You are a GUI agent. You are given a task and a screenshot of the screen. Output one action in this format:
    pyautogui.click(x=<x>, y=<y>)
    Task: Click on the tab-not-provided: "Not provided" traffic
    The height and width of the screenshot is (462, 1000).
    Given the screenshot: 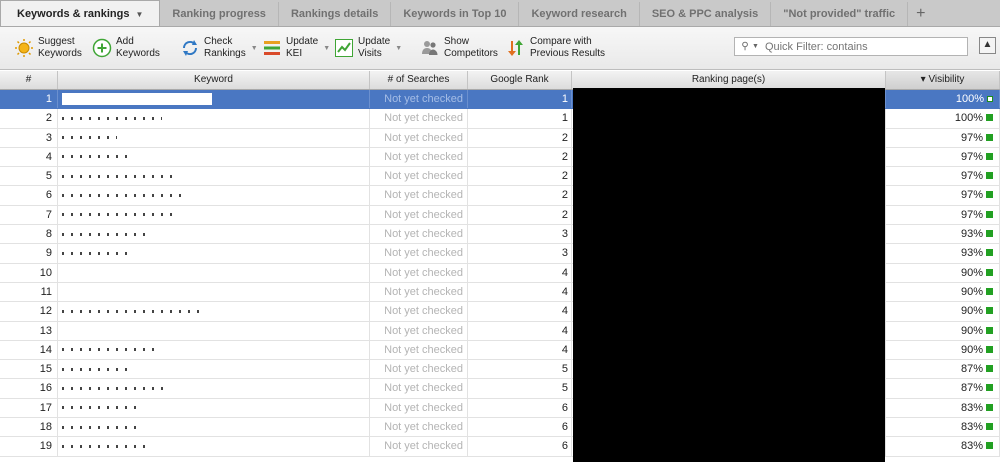 What is the action you would take?
    pyautogui.click(x=840, y=14)
    